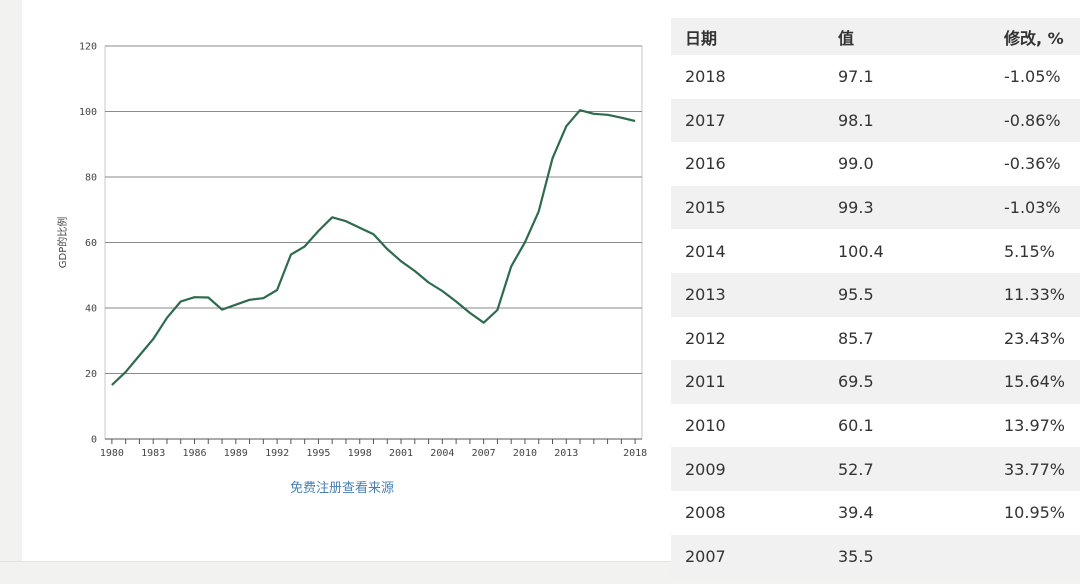 The width and height of the screenshot is (1080, 584). I want to click on table-row: 2018 97.1 -1.05%, so click(875, 77).